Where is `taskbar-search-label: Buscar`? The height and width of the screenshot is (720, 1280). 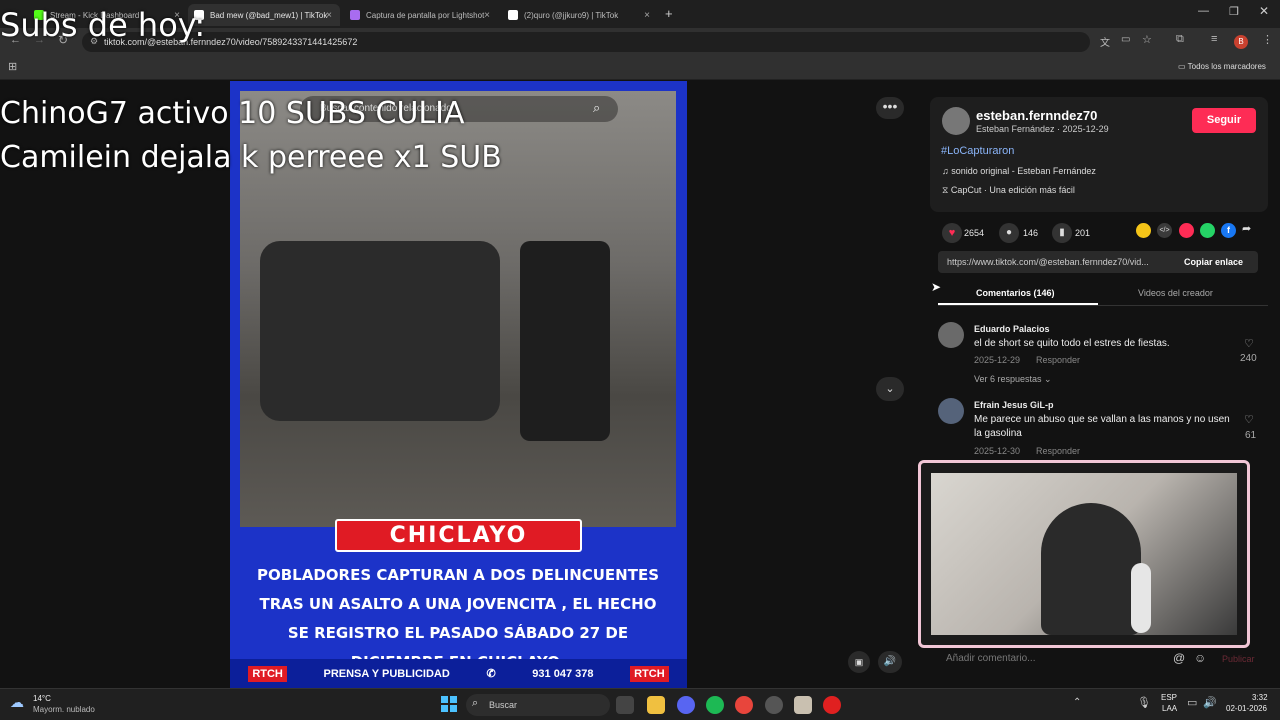 taskbar-search-label: Buscar is located at coordinates (503, 705).